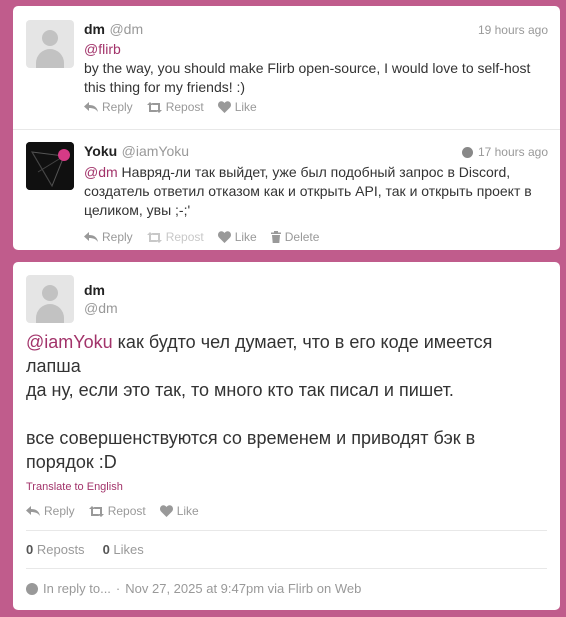 This screenshot has width=566, height=617. I want to click on delete-button: Delete, so click(295, 237).